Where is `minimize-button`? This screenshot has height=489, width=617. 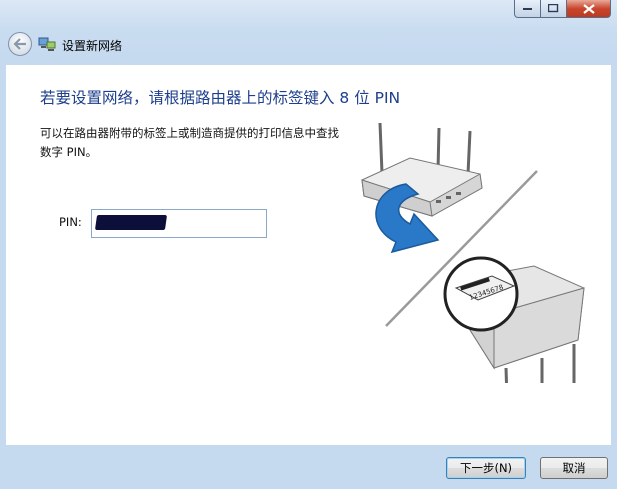
minimize-button is located at coordinates (527, 9).